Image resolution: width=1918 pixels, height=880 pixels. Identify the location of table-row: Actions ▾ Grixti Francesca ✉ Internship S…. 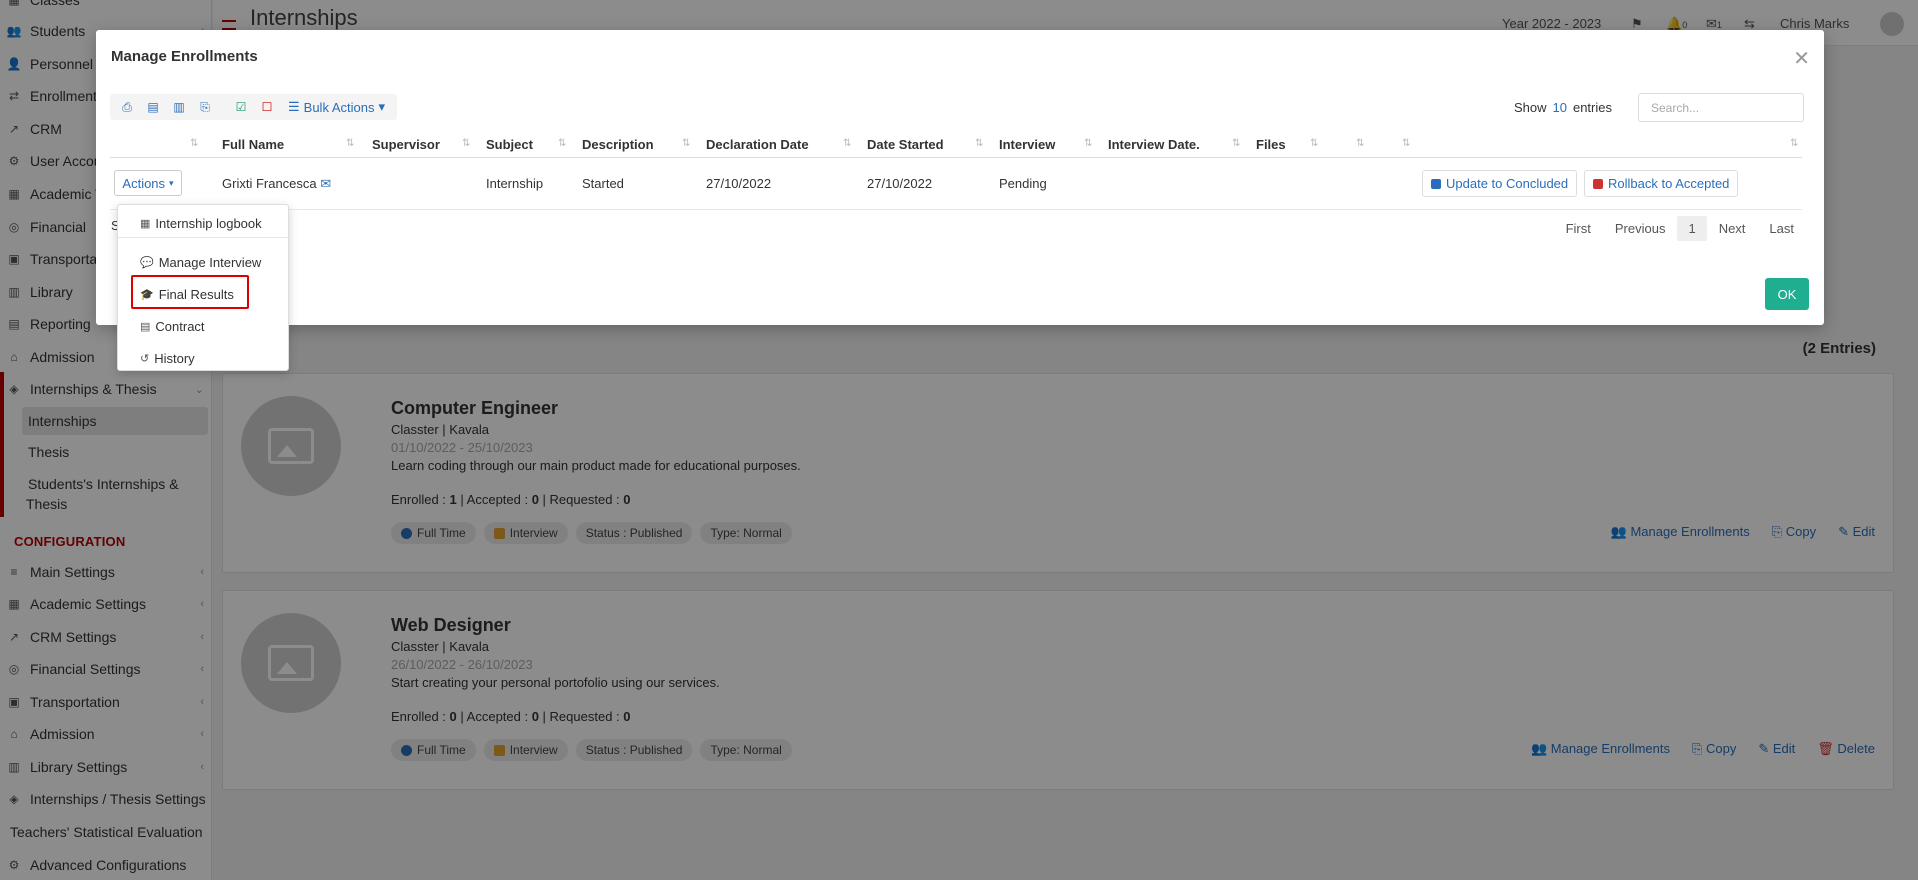
(956, 184).